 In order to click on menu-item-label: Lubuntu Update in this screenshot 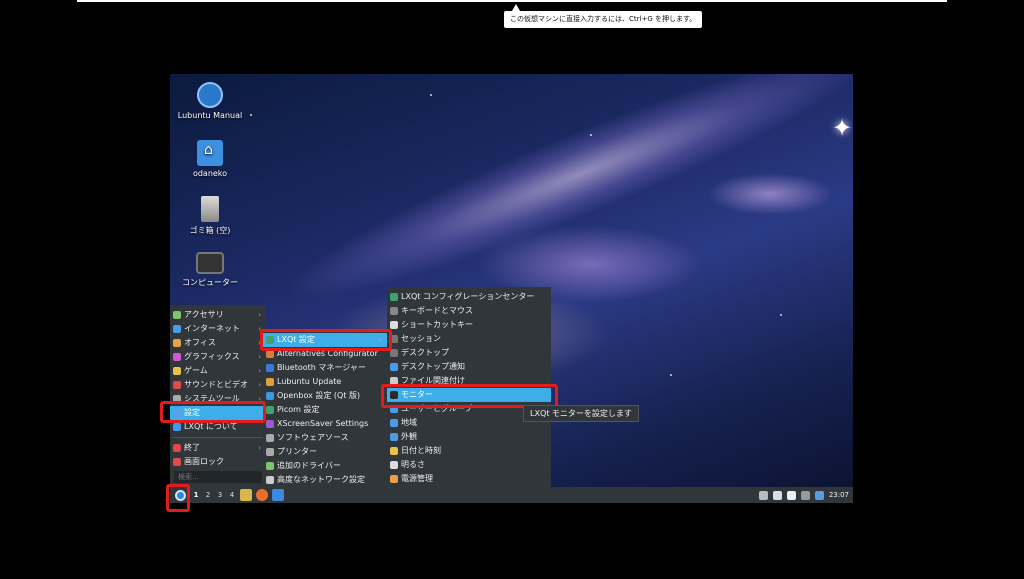, I will do `click(309, 381)`.